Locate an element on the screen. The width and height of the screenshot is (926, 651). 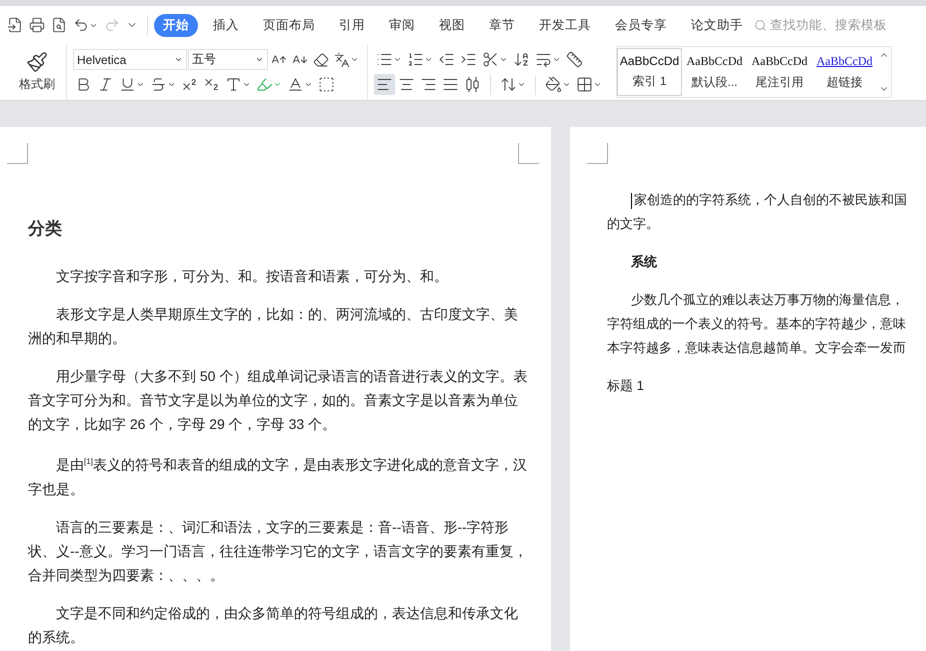
font-color-icon is located at coordinates (295, 84).